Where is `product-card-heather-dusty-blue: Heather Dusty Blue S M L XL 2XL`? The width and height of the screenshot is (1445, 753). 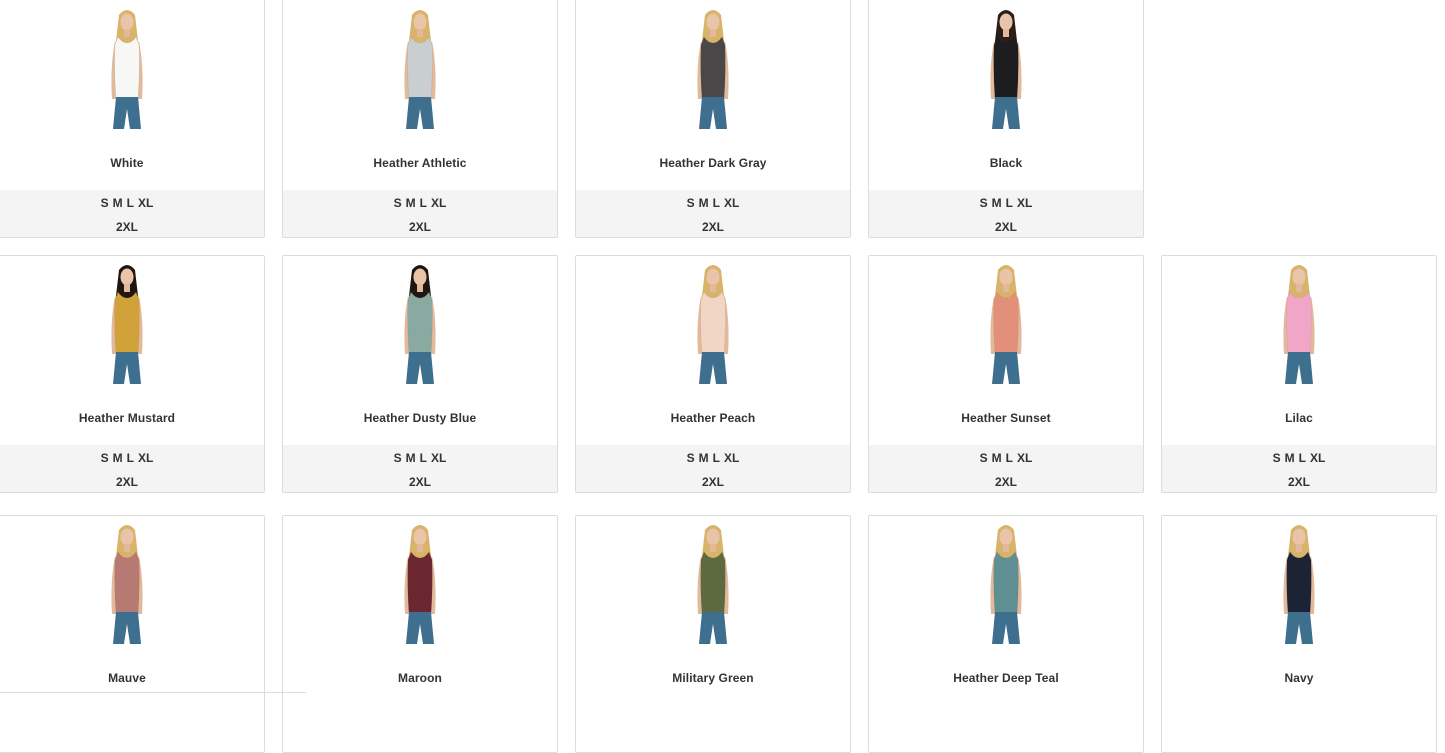 product-card-heather-dusty-blue: Heather Dusty Blue S M L XL 2XL is located at coordinates (420, 374).